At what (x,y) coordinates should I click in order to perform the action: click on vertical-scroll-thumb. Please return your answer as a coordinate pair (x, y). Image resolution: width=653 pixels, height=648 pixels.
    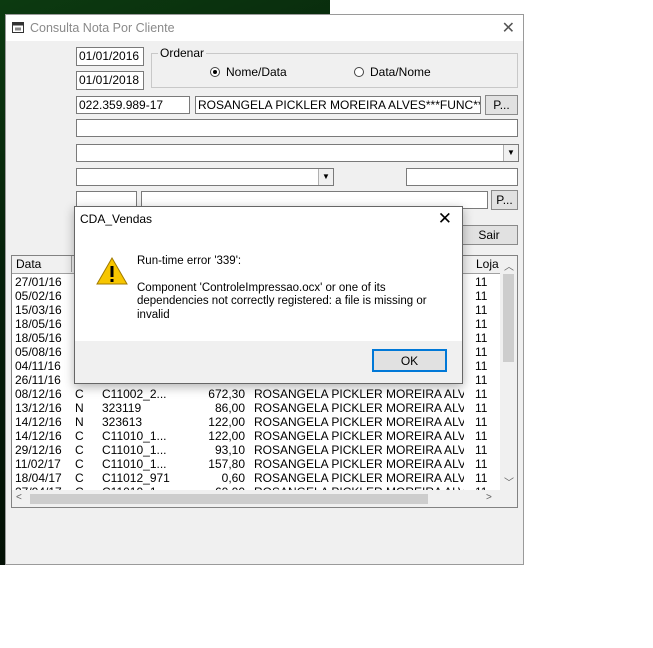
    Looking at the image, I should click on (508, 318).